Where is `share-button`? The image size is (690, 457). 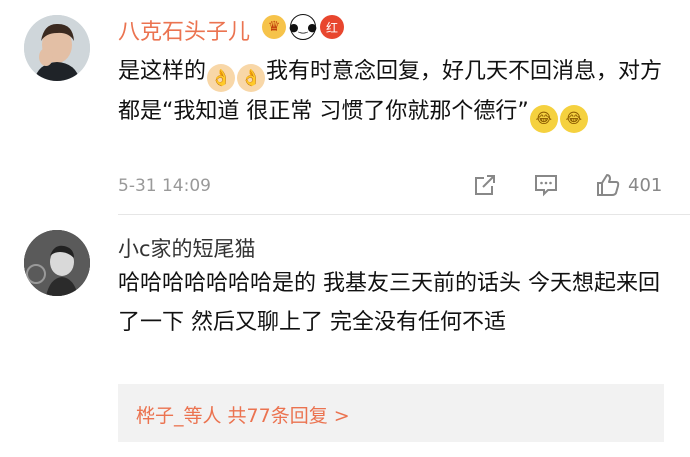
share-button is located at coordinates (485, 185).